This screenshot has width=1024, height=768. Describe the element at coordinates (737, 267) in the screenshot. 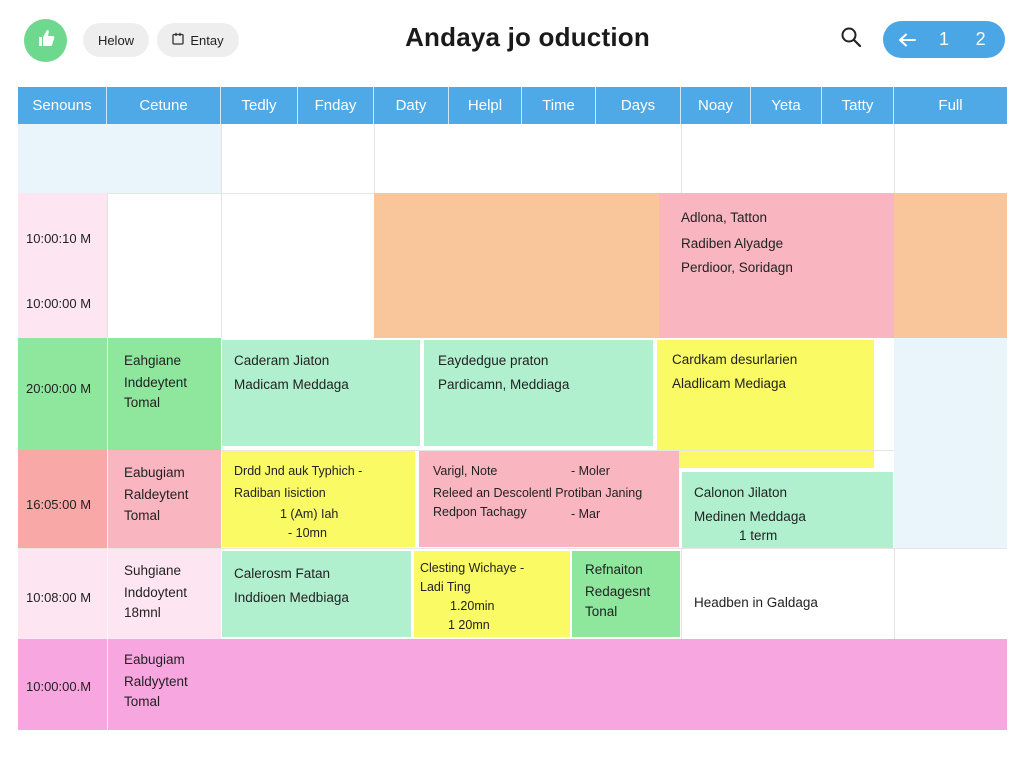

I see `event-line: Perdioor, Soridagn` at that location.